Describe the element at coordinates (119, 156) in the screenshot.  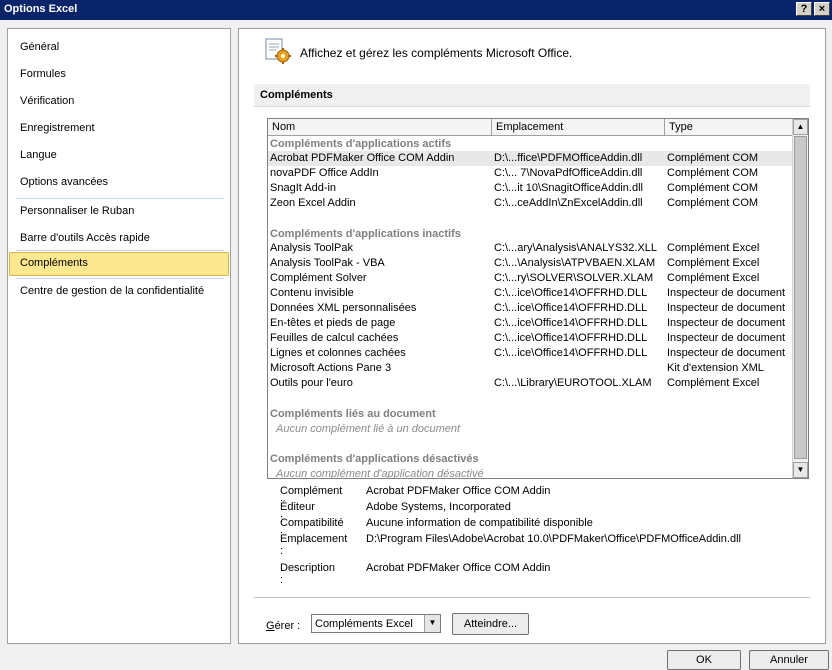
I see `sidebar-item-langue: Langue` at that location.